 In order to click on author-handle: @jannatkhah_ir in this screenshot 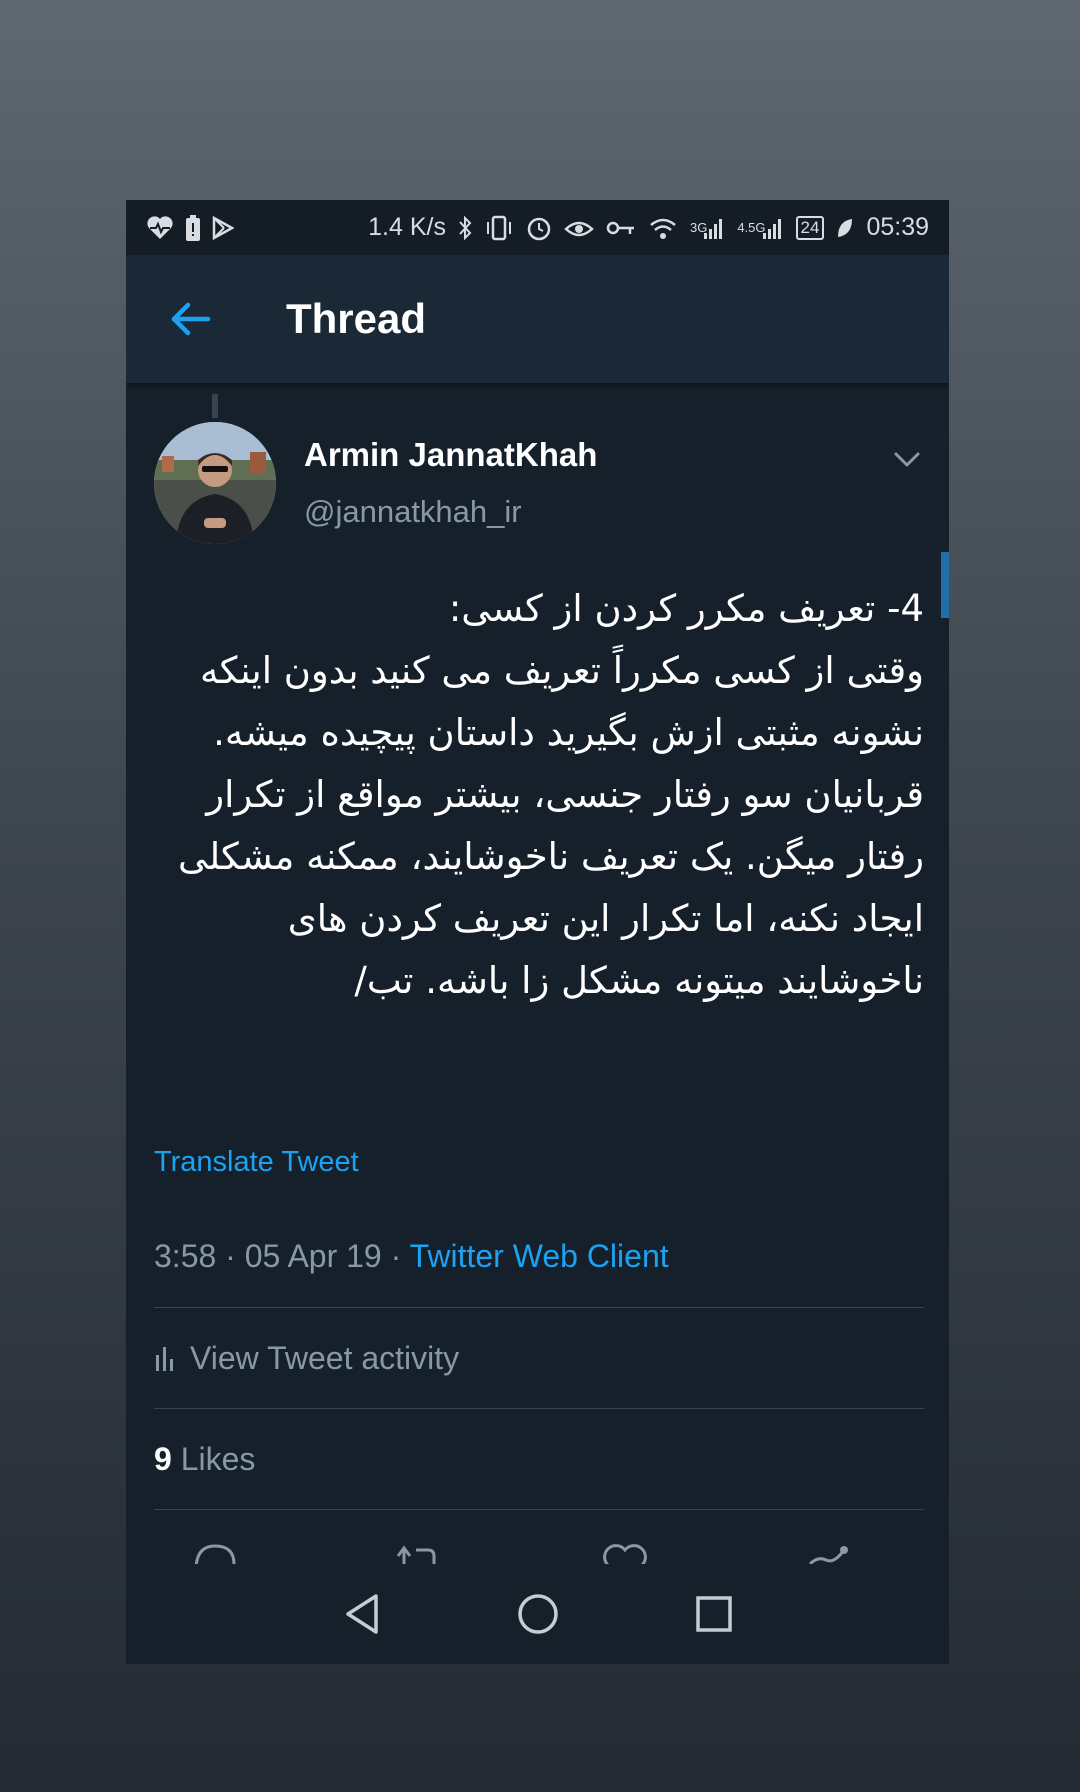, I will do `click(413, 512)`.